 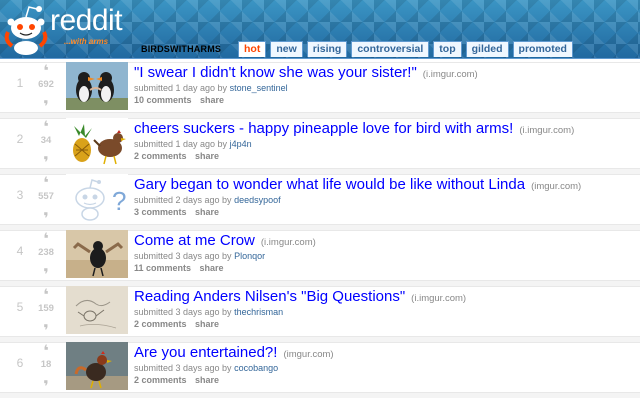 I want to click on vote-controls: ❛ 238 ❛, so click(x=46, y=256).